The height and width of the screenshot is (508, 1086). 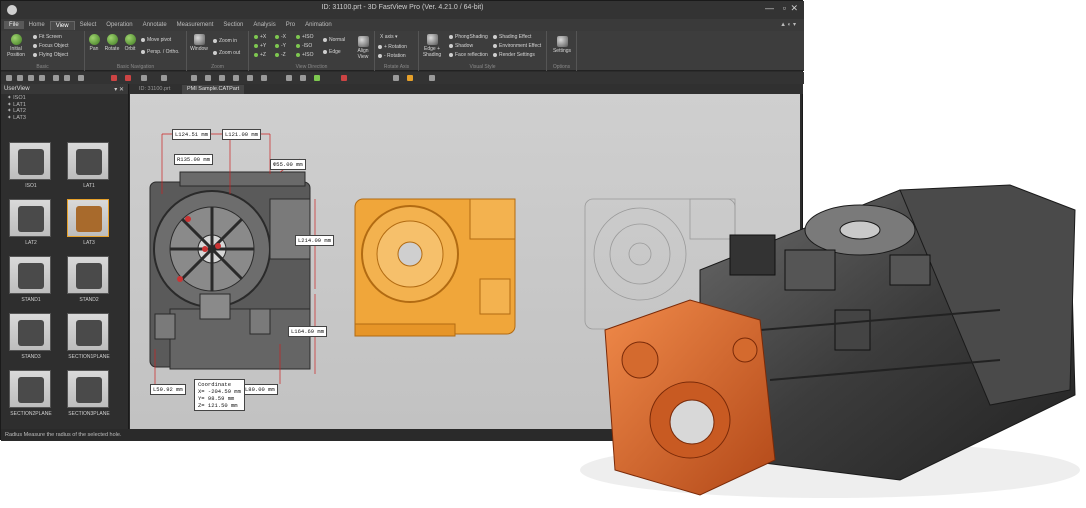 What do you see at coordinates (344, 78) in the screenshot?
I see `record-icon` at bounding box center [344, 78].